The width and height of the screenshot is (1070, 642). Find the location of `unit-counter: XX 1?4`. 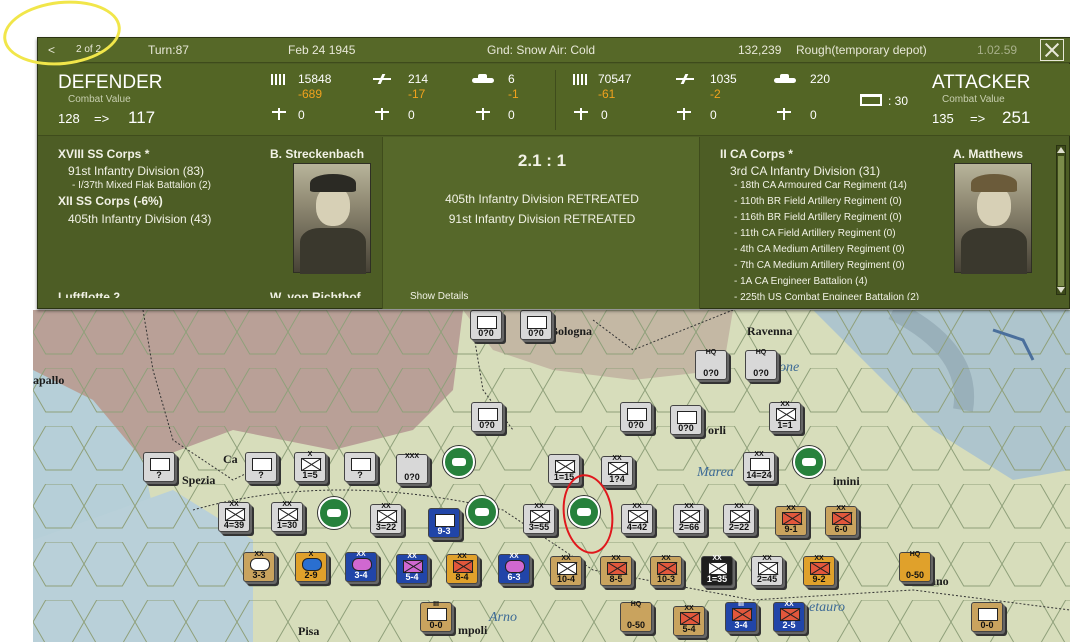

unit-counter: XX 1?4 is located at coordinates (617, 470).